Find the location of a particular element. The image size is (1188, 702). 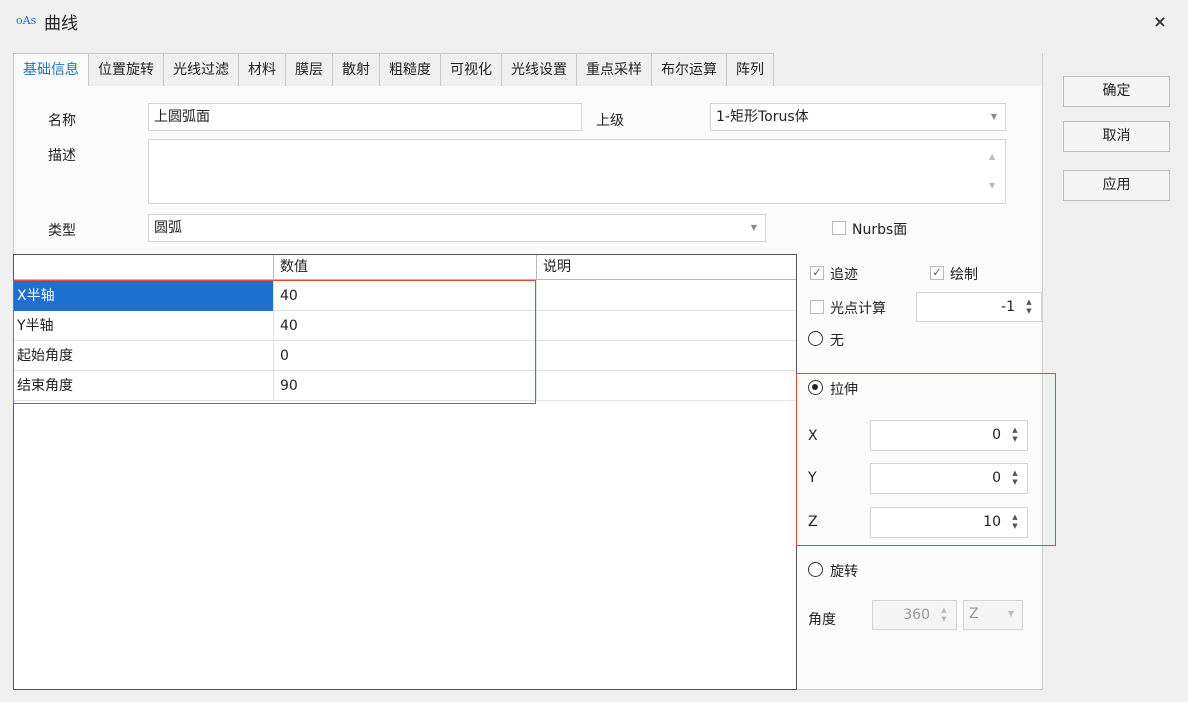

x-spinner: 0 ▲ ▼ is located at coordinates (949, 435).